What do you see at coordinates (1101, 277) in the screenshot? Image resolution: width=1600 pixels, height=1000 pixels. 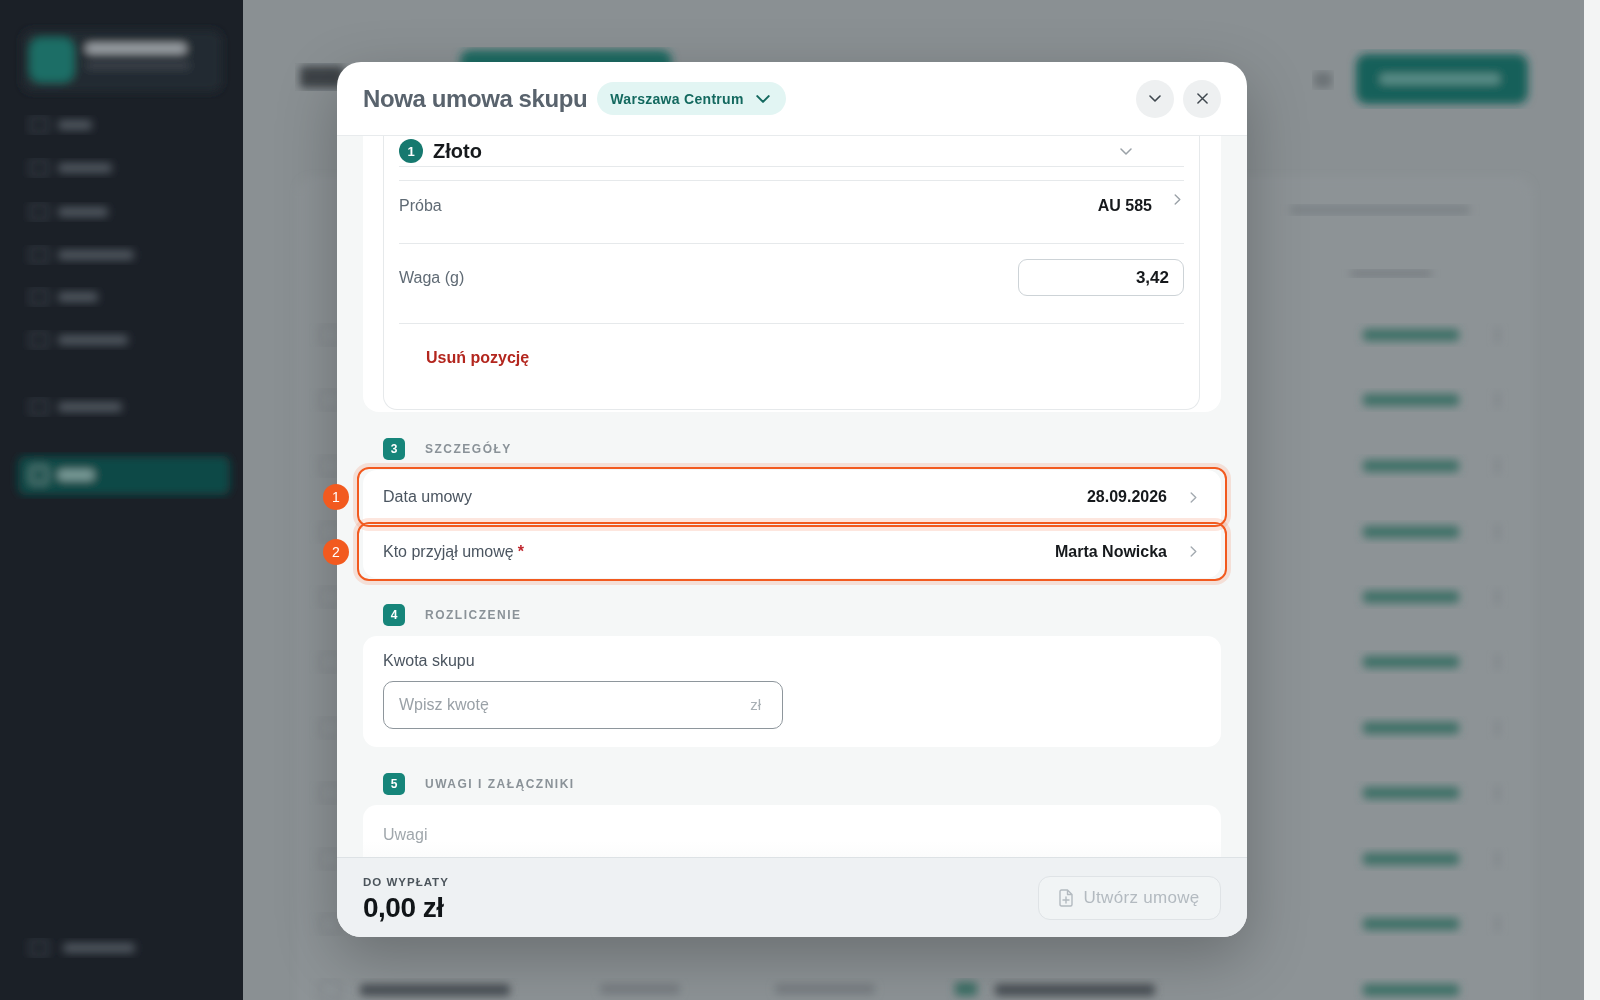 I see `weight-input: 3,42` at bounding box center [1101, 277].